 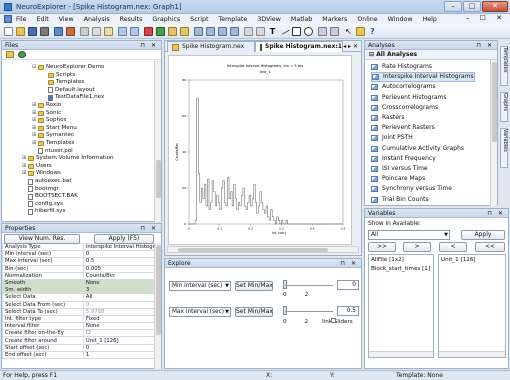 I want to click on move-all-left-button: <<, so click(x=490, y=247).